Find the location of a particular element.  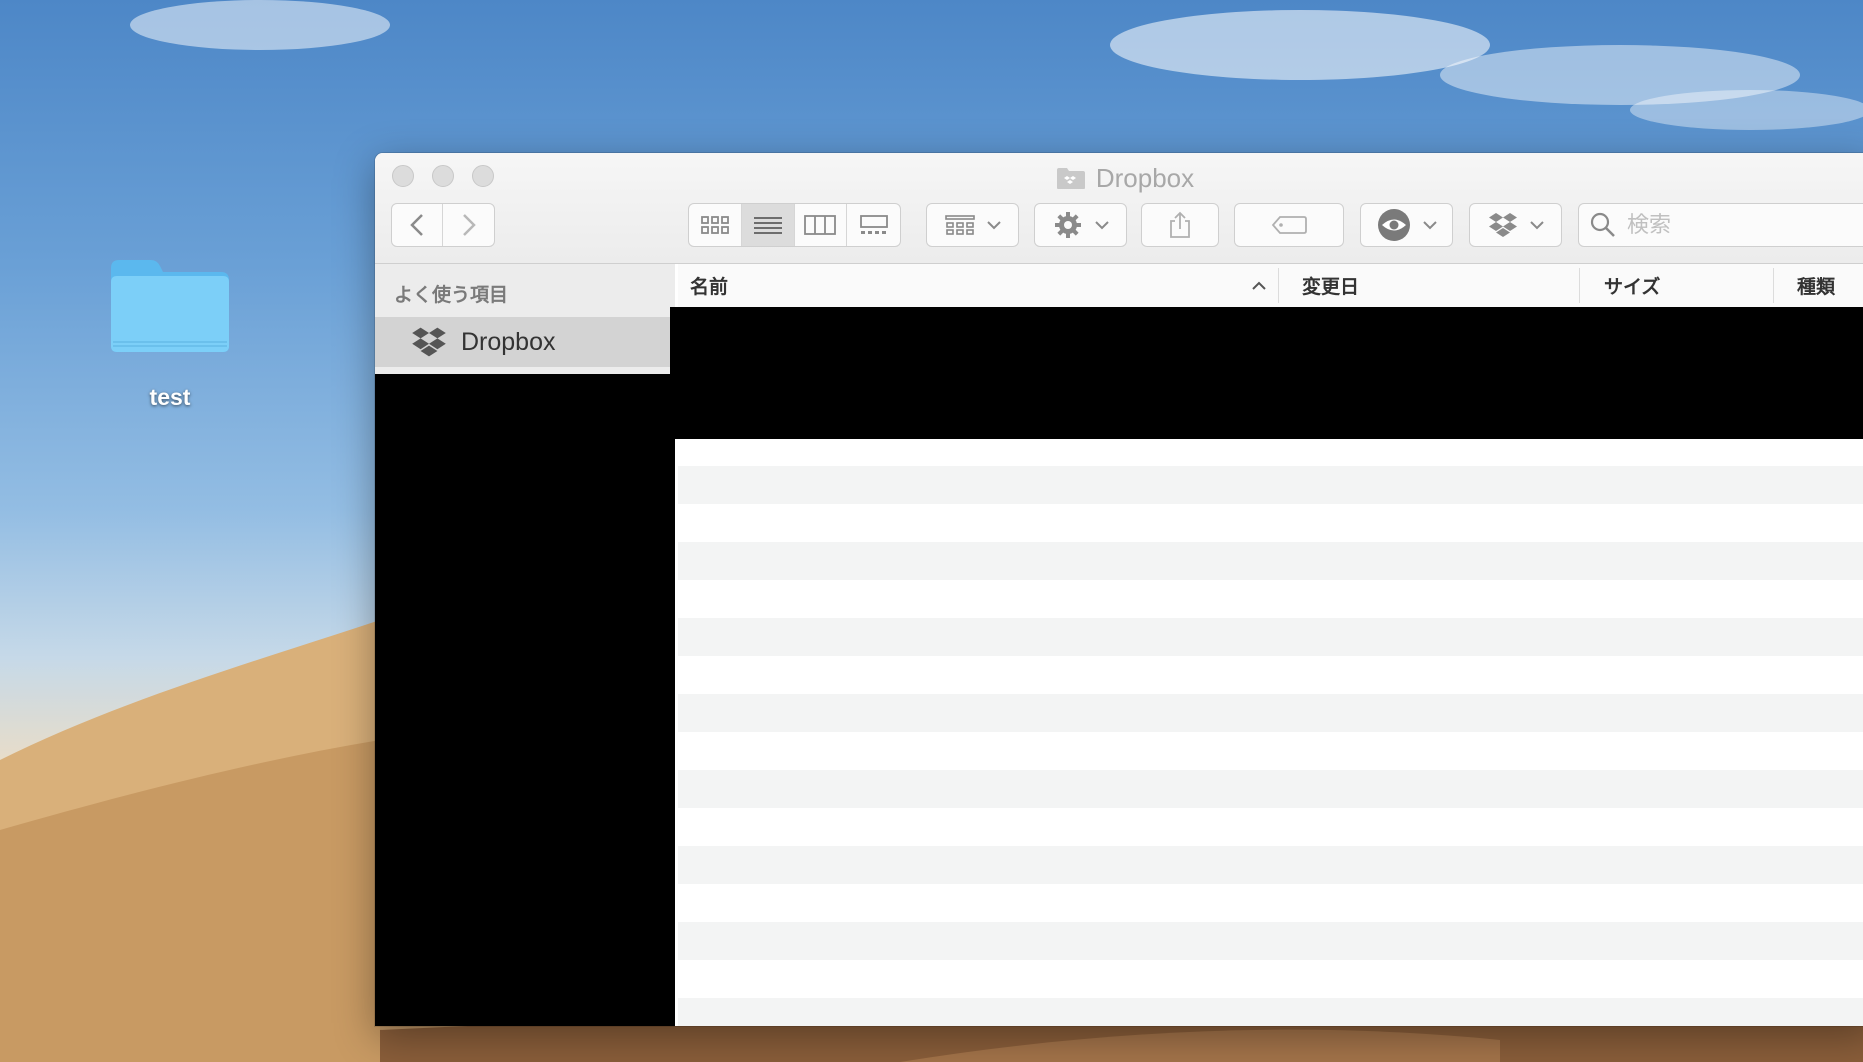

share-icon is located at coordinates (1180, 224).